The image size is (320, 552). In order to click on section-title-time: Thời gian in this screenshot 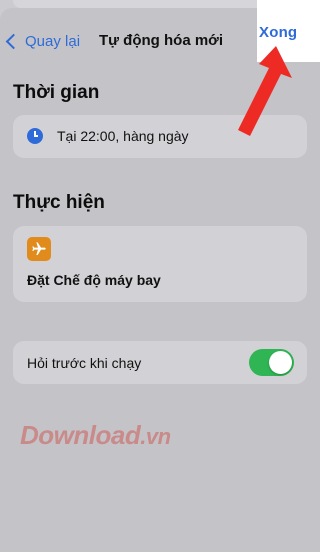, I will do `click(56, 92)`.